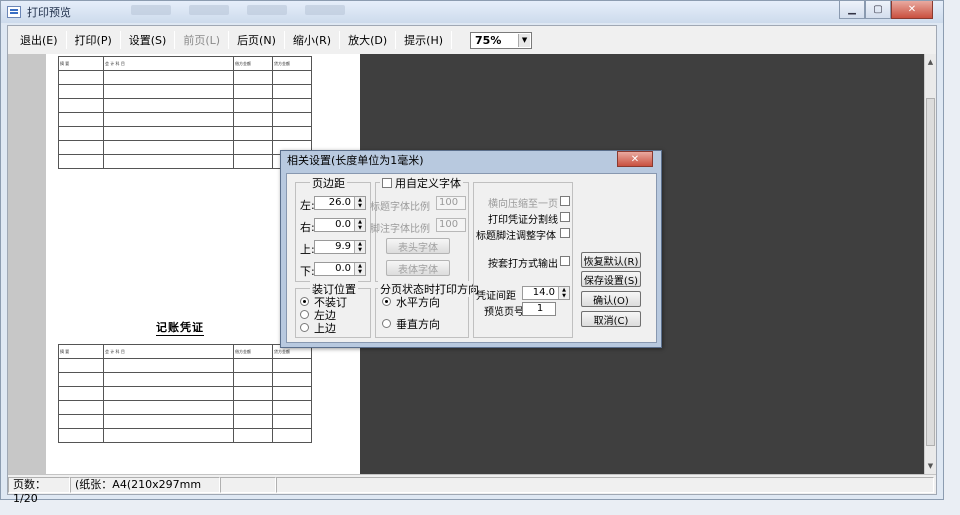 The width and height of the screenshot is (960, 515). Describe the element at coordinates (930, 466) in the screenshot. I see `scroll-down-icon: ▼` at that location.